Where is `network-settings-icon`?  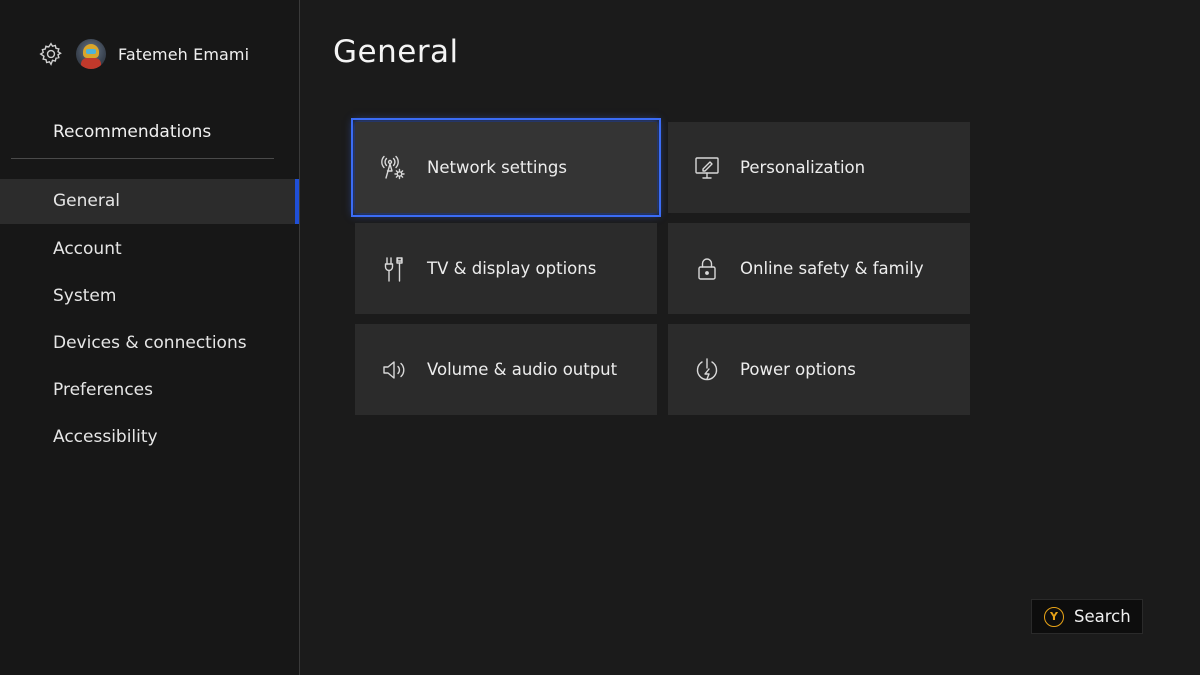 network-settings-icon is located at coordinates (394, 168).